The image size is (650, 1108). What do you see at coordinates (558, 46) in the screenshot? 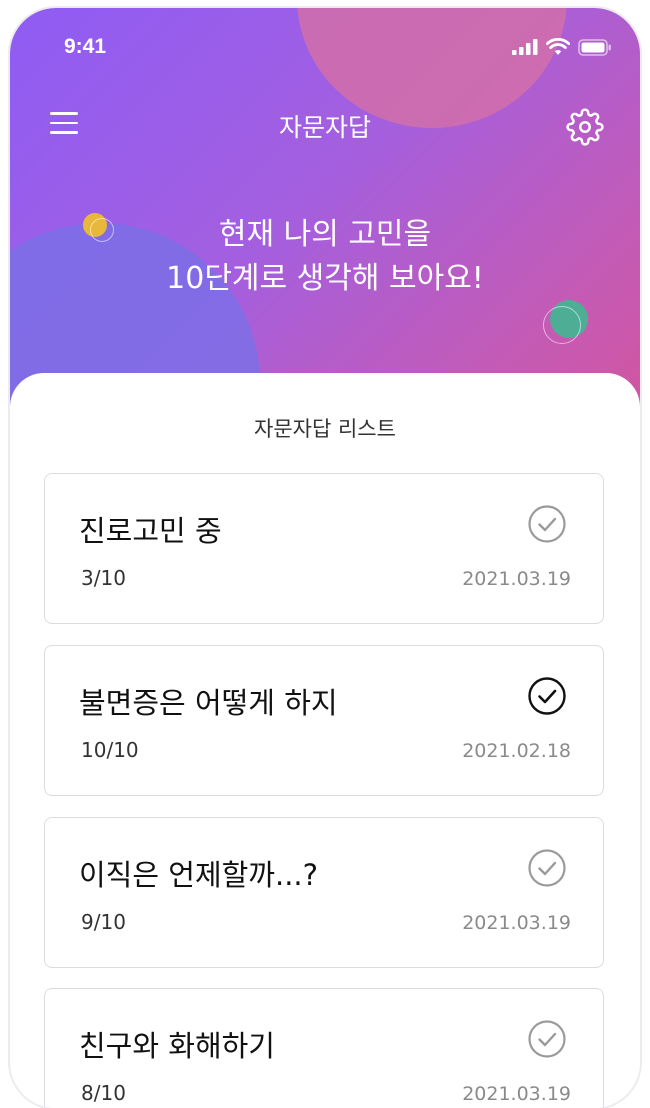
I see `wifi-icon` at bounding box center [558, 46].